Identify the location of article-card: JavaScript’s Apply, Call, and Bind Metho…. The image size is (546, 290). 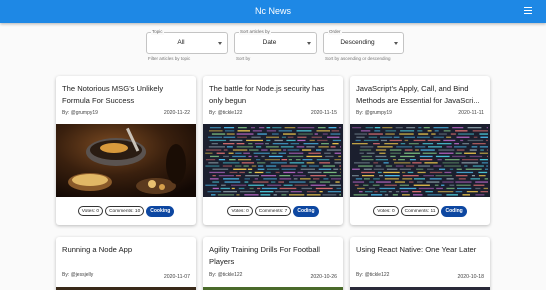
(420, 150).